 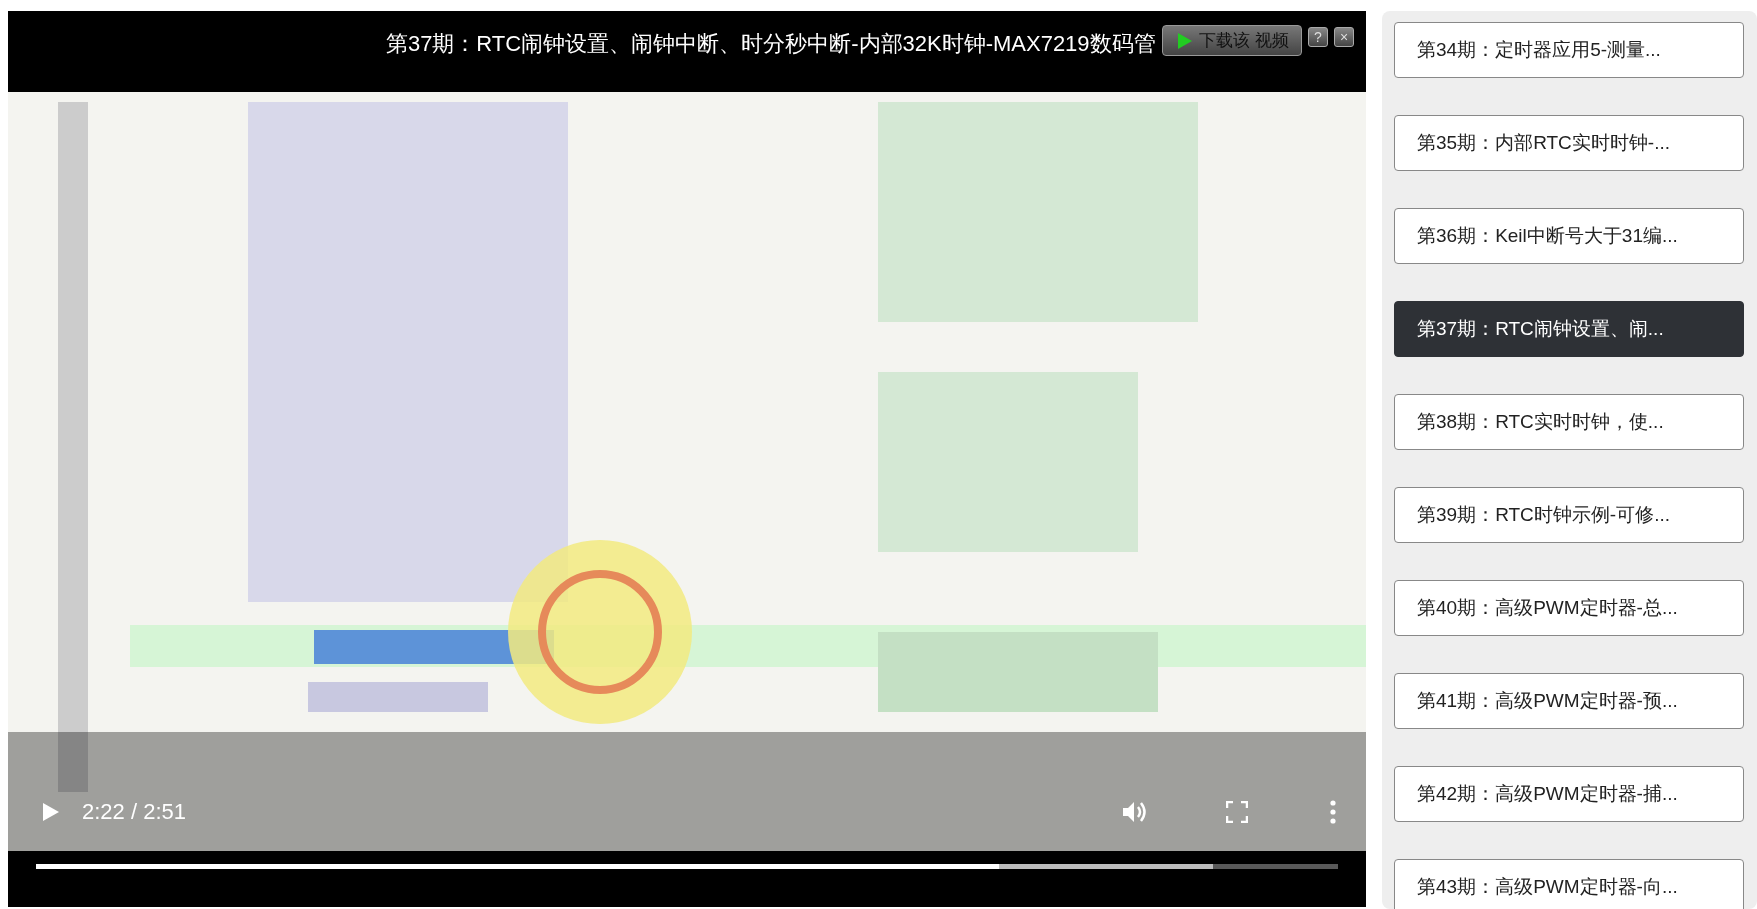 What do you see at coordinates (1344, 37) in the screenshot?
I see `close-button: ×` at bounding box center [1344, 37].